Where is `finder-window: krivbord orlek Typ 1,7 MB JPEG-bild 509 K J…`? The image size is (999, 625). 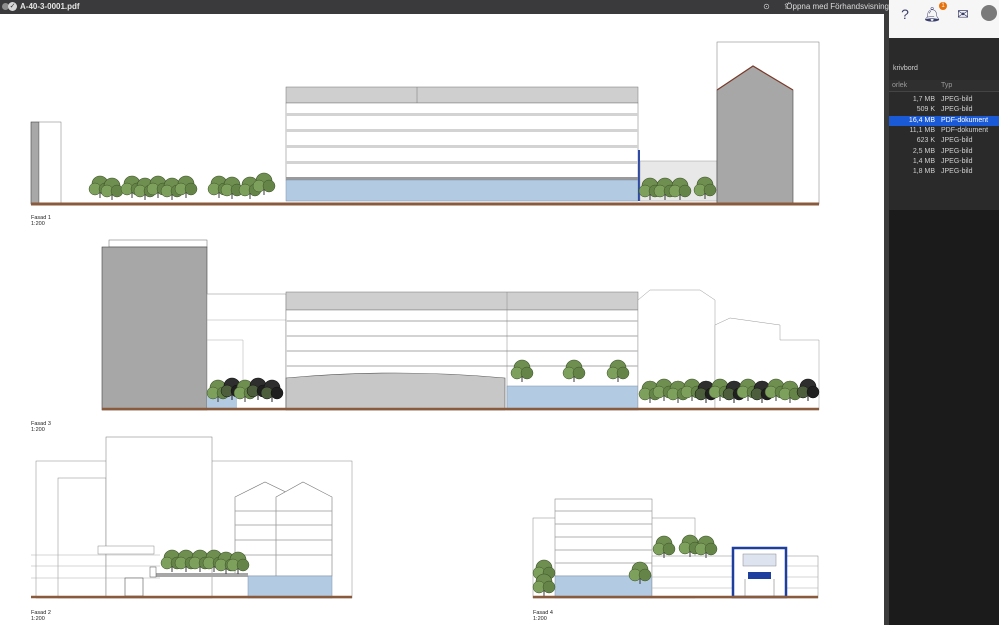 finder-window: krivbord orlek Typ 1,7 MB JPEG-bild 509 K J… is located at coordinates (944, 124).